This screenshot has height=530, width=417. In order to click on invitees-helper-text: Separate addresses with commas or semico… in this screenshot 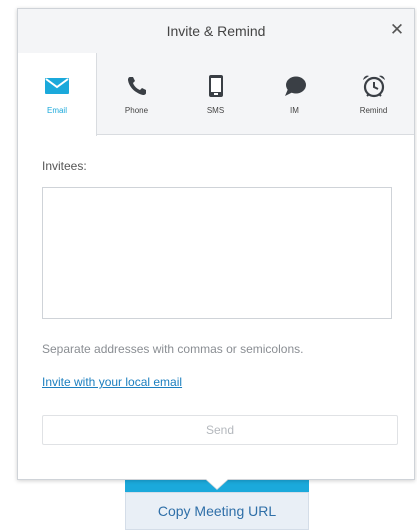, I will do `click(173, 349)`.